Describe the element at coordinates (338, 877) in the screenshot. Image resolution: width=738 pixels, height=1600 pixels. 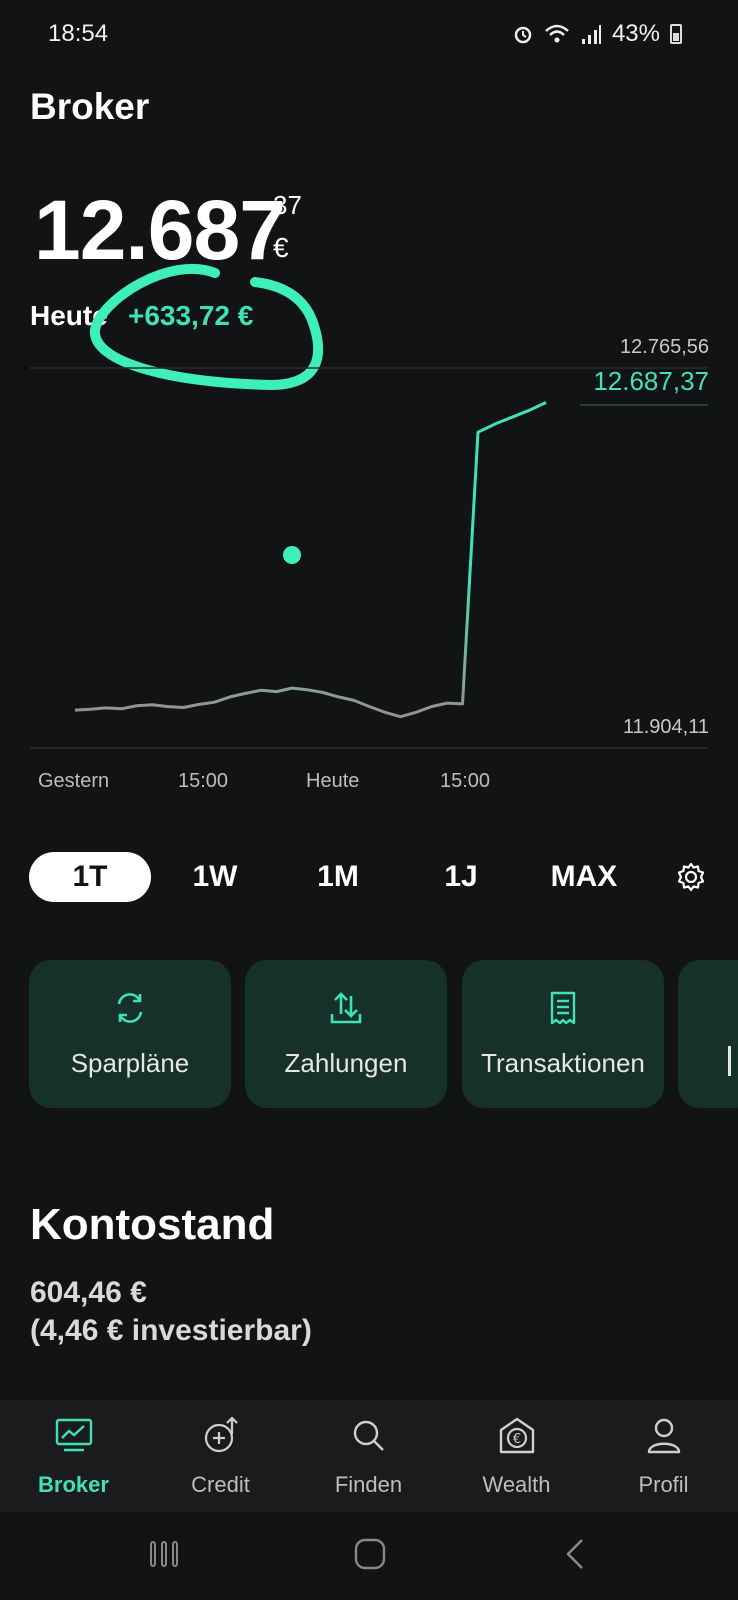
I see `range-tab-1m: 1M` at that location.